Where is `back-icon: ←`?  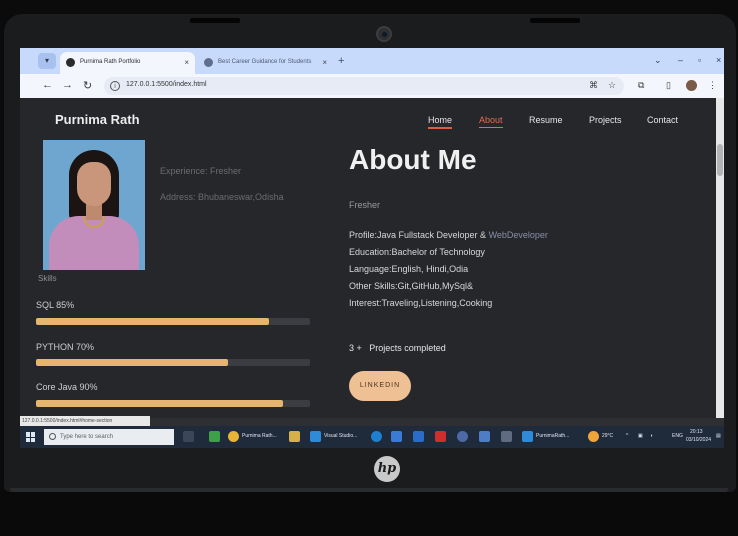
back-icon: ← is located at coordinates (47, 85).